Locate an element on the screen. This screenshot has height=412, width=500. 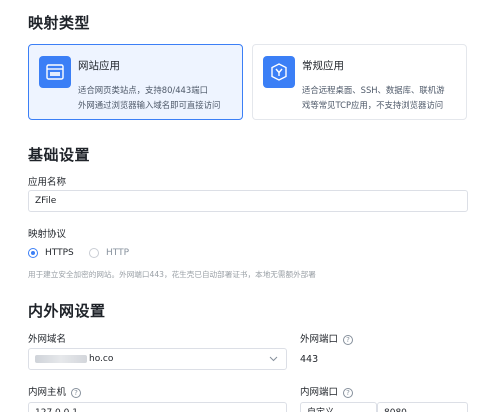
general-app-desc-line2: 戏等常见TCP应用，不支持浏览器访问 is located at coordinates (373, 105).